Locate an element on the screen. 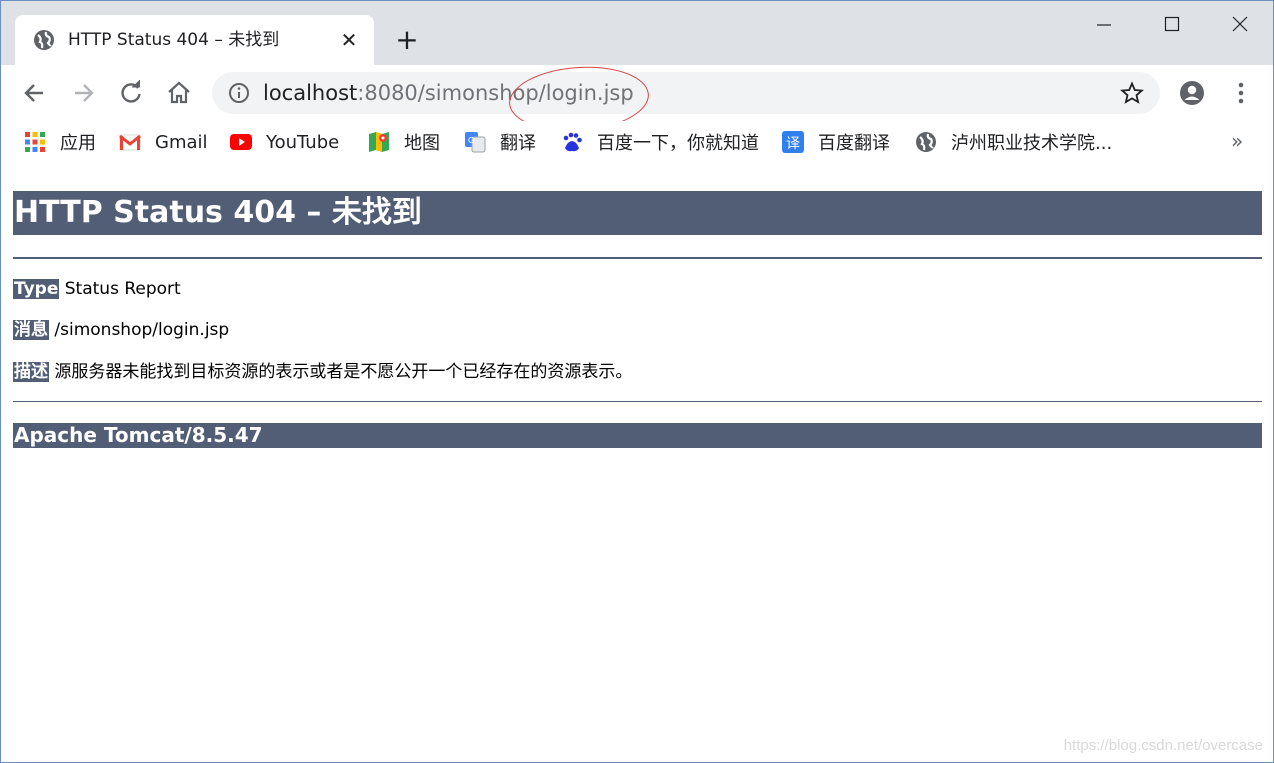 The height and width of the screenshot is (763, 1274). bookmark-translate: G 翻译 is located at coordinates (500, 142).